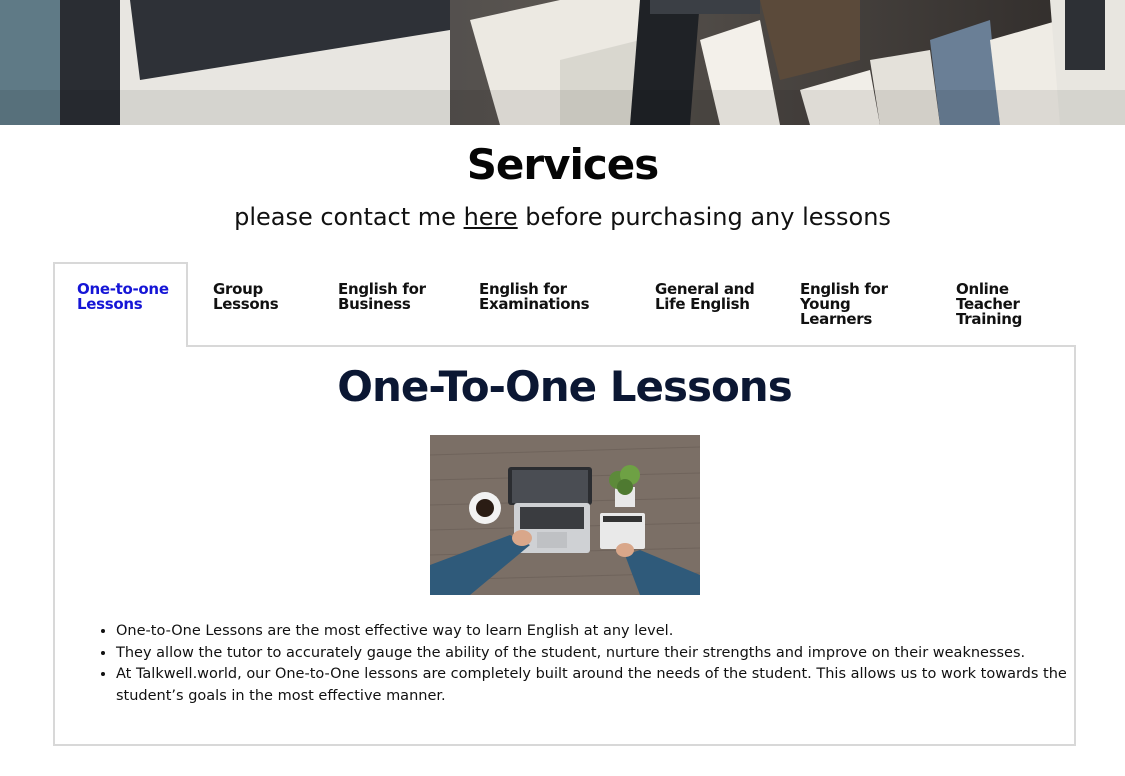 The height and width of the screenshot is (776, 1125). Describe the element at coordinates (844, 304) in the screenshot. I see `tab-english-for-young-learners: English for Young Learners` at that location.